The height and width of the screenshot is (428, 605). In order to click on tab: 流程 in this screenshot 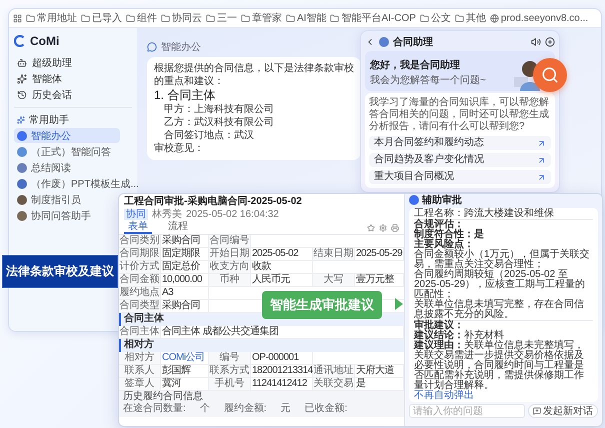, I will do `click(178, 227)`.